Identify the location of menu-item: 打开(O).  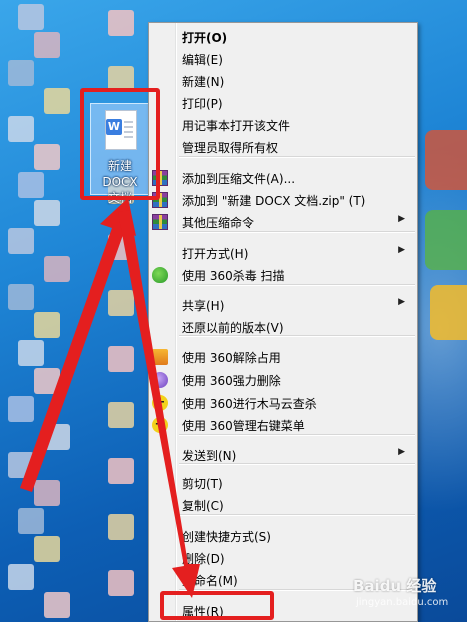
(283, 37).